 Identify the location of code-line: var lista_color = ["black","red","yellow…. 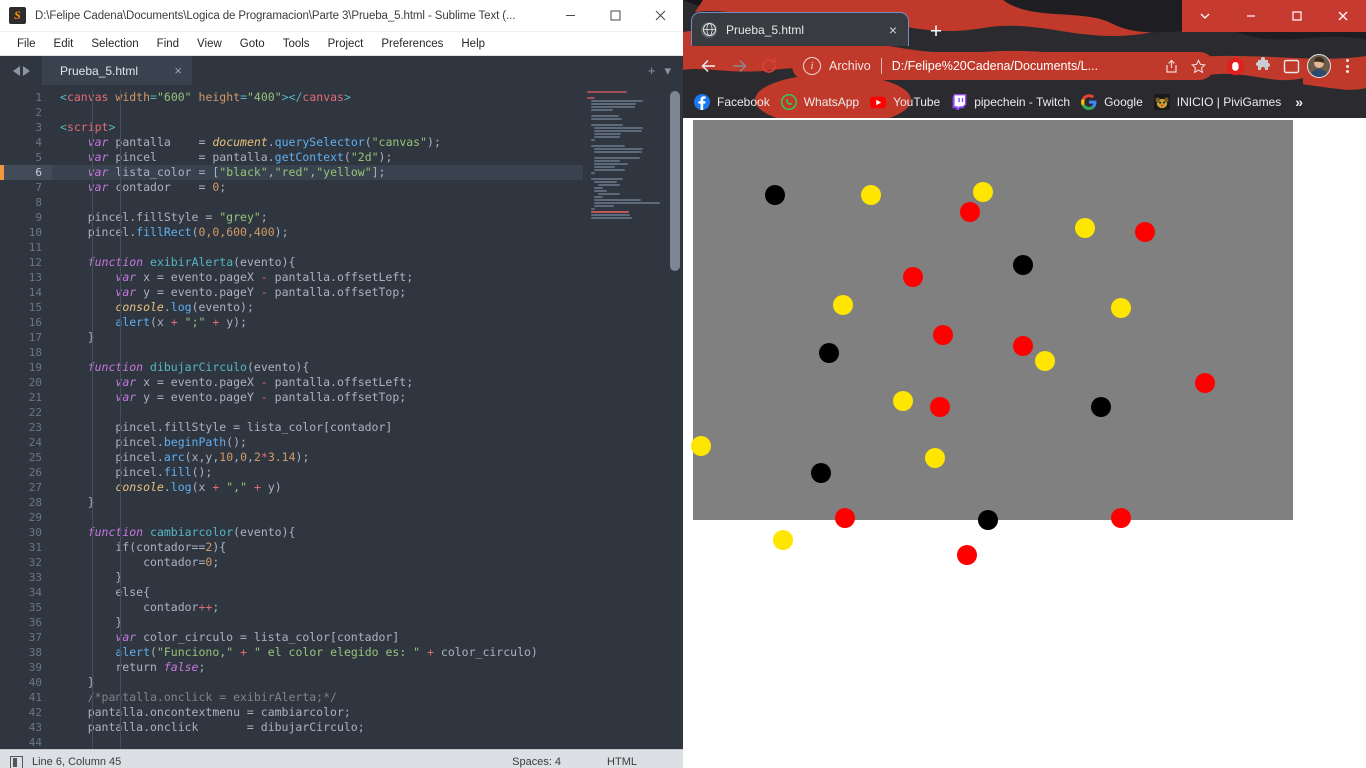
(317, 172).